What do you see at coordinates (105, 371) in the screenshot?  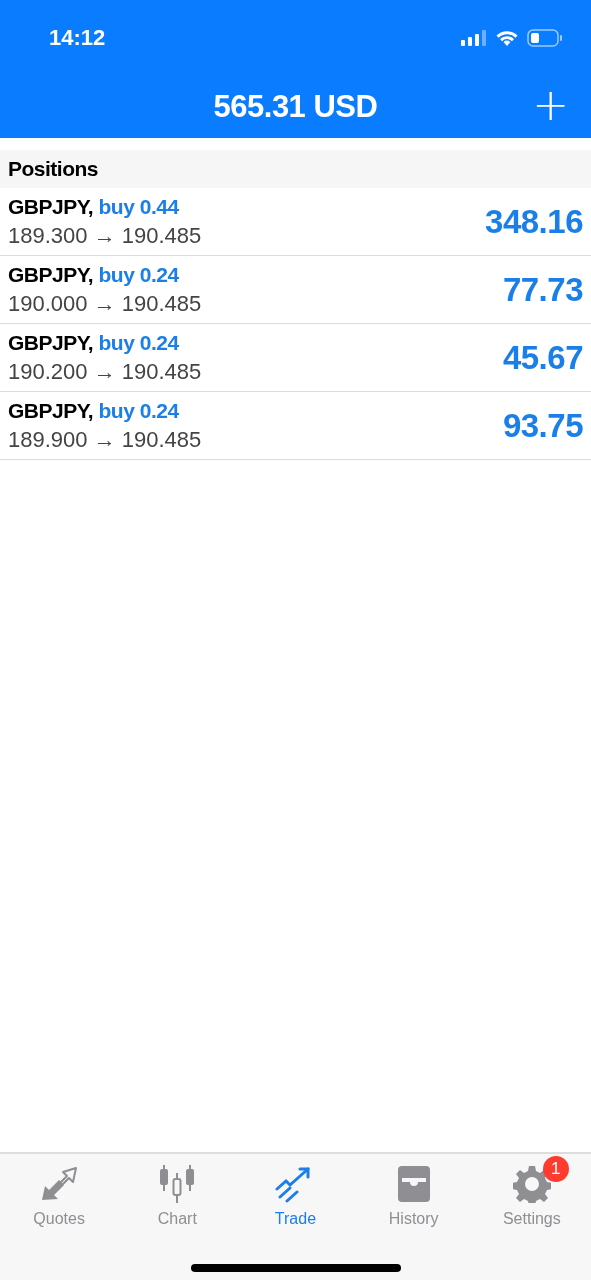 I see `position-prices: 190.200 → 190.485` at bounding box center [105, 371].